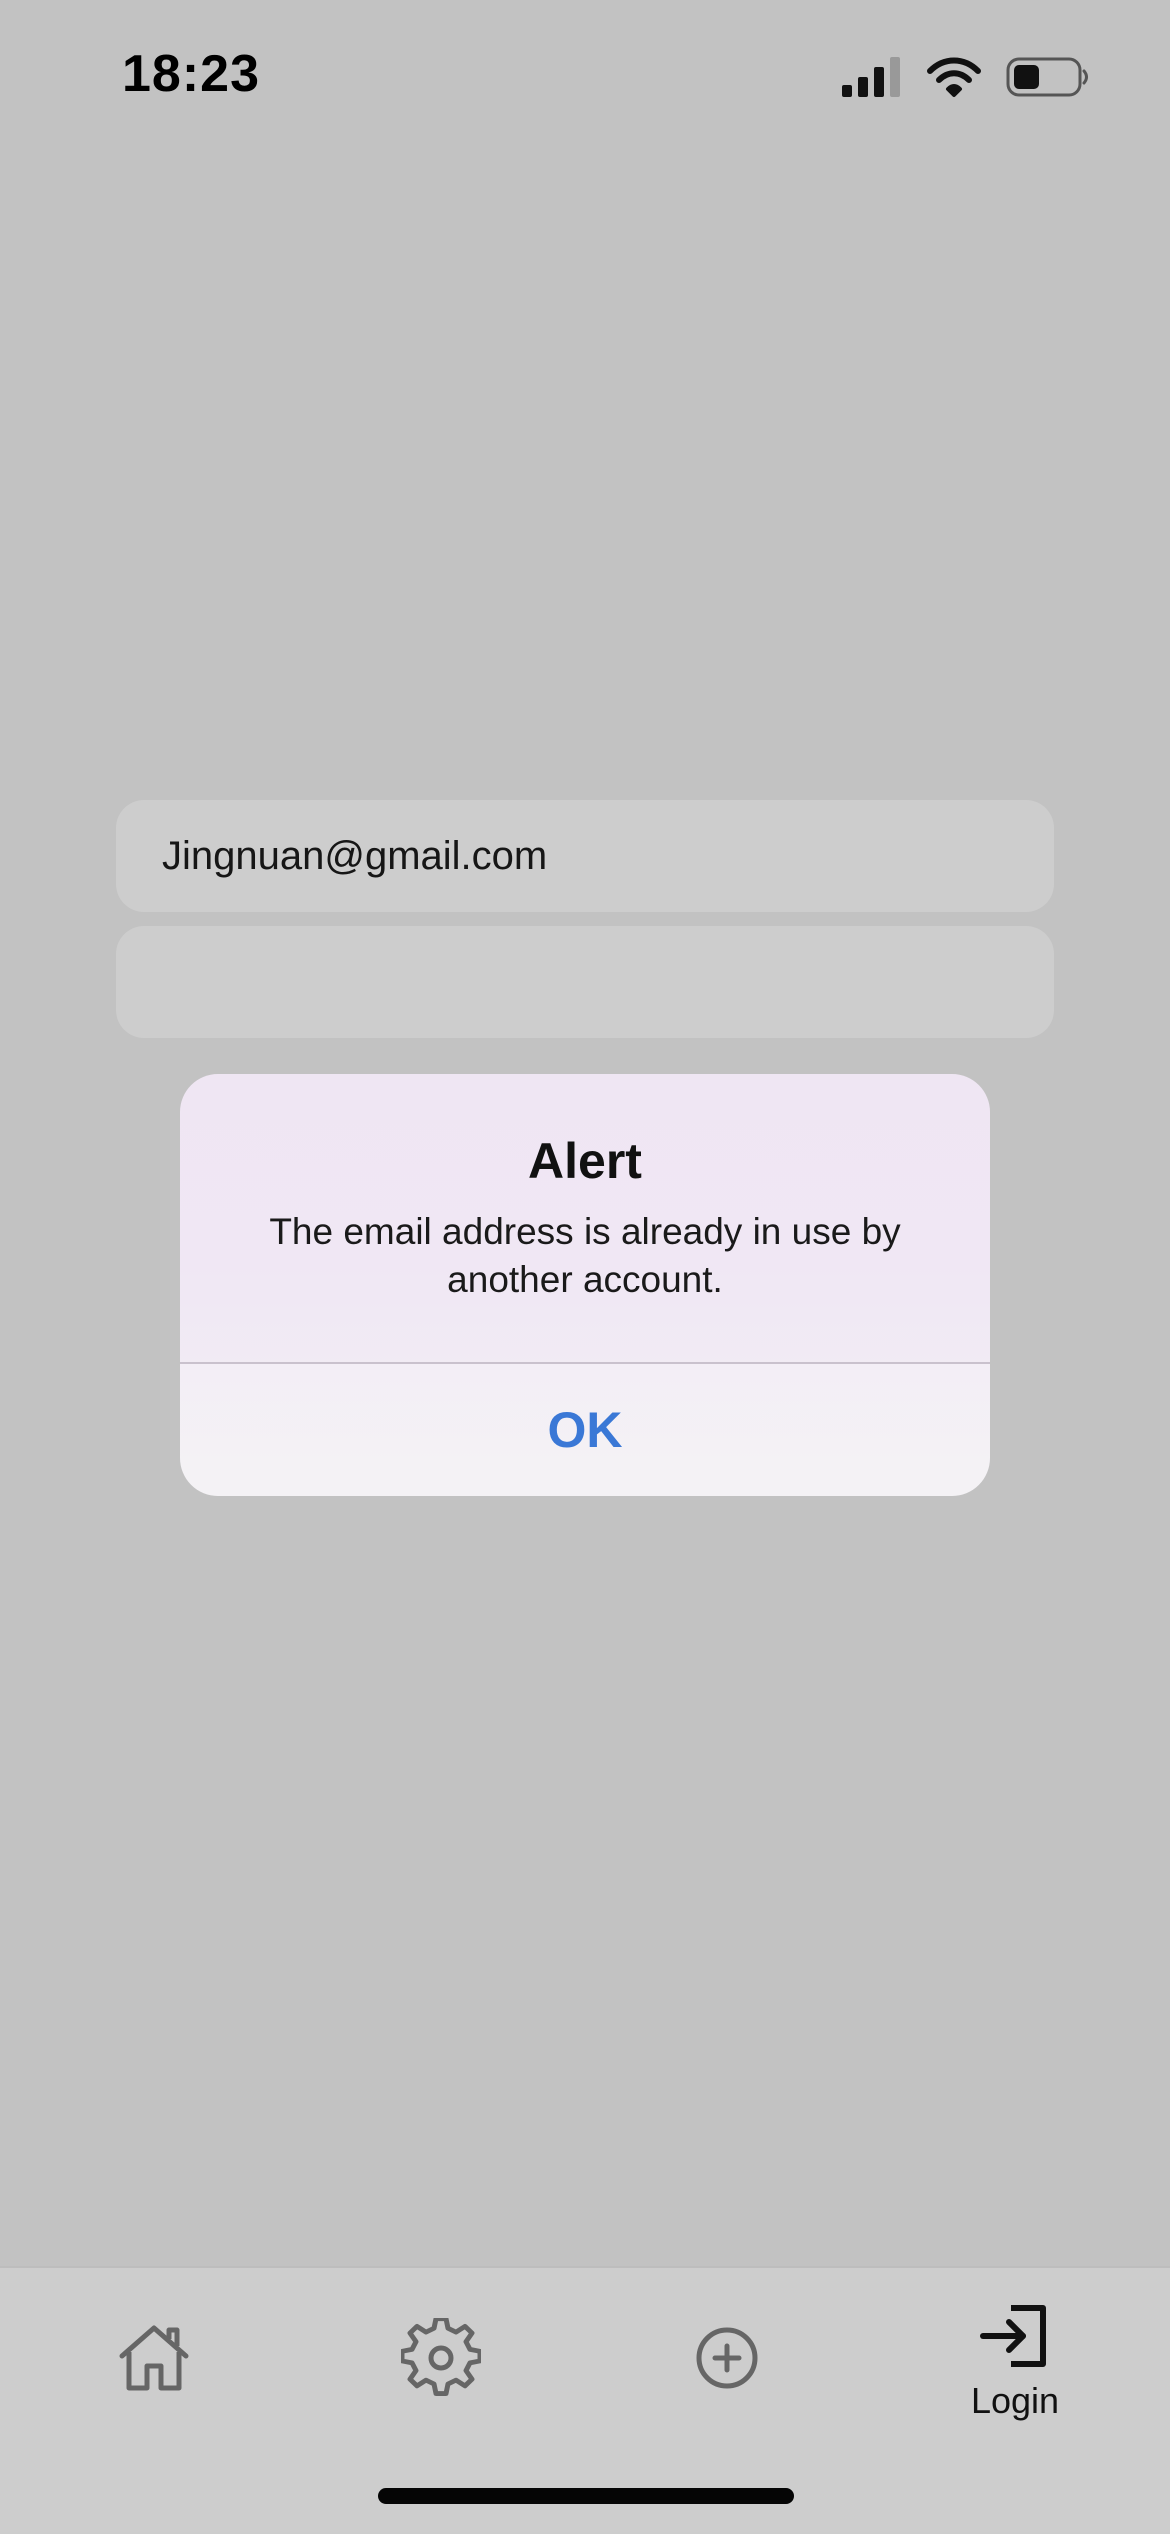 This screenshot has height=2534, width=1170. I want to click on wifi-icon, so click(954, 77).